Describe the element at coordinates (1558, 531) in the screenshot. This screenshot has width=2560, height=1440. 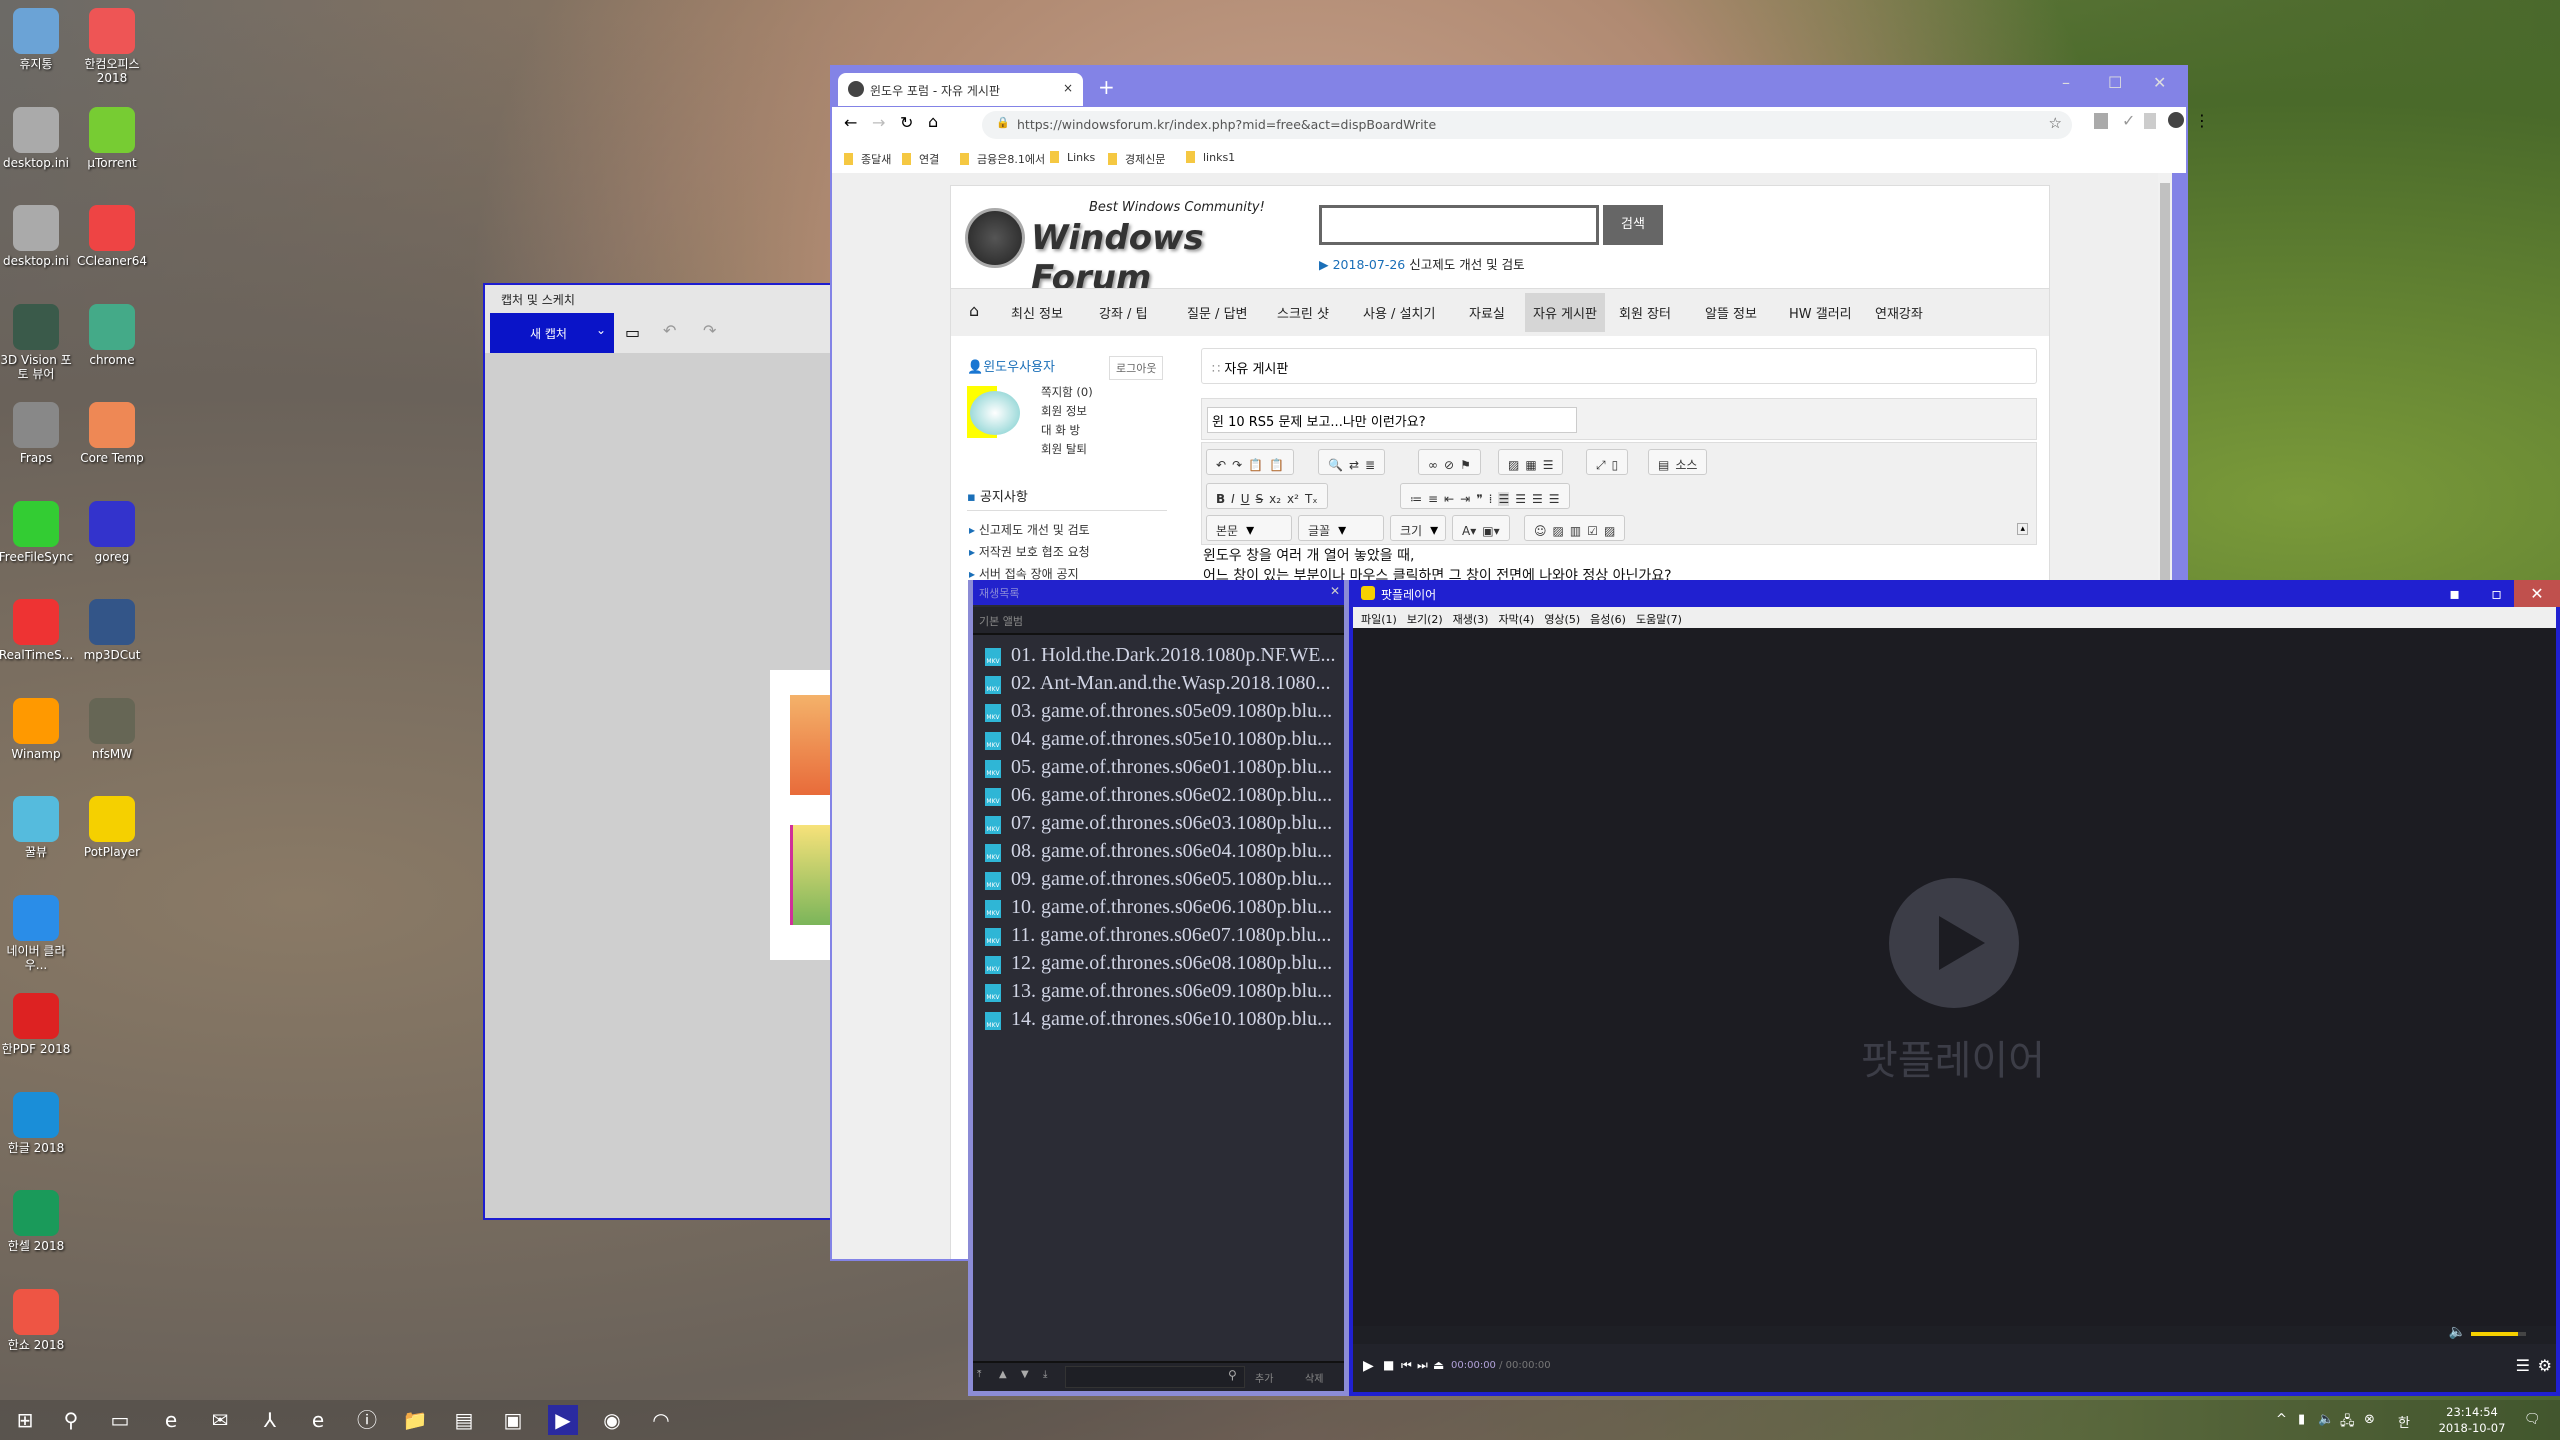
I see `media-icon: ▨` at that location.